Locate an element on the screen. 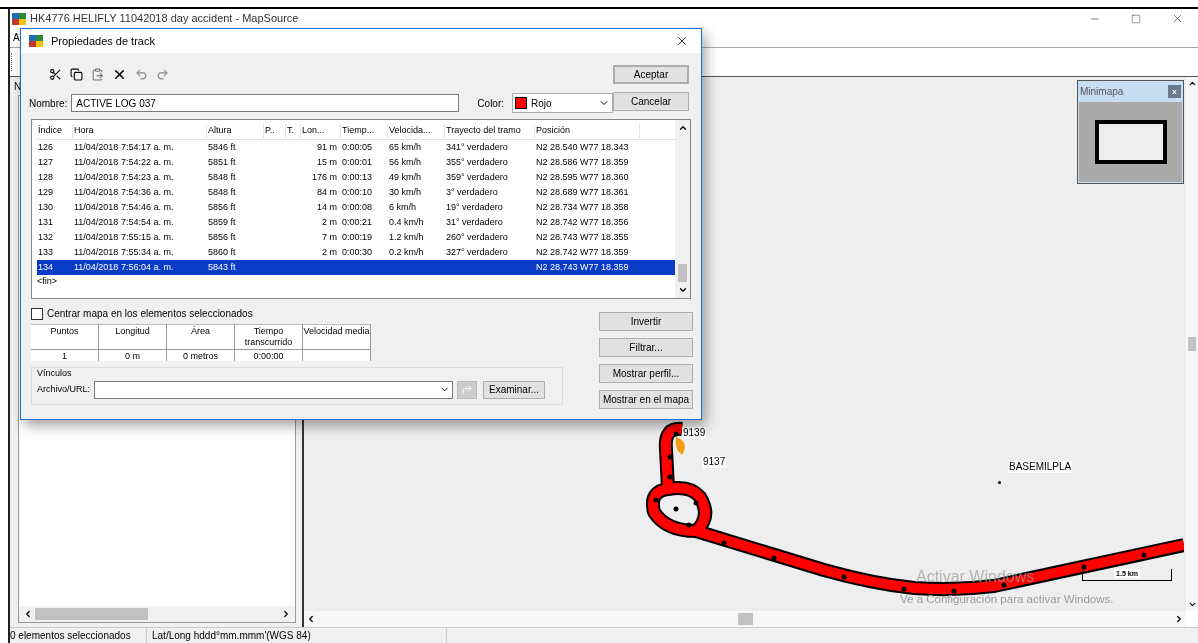 Image resolution: width=1198 pixels, height=643 pixels. action-button: Invertir is located at coordinates (646, 321).